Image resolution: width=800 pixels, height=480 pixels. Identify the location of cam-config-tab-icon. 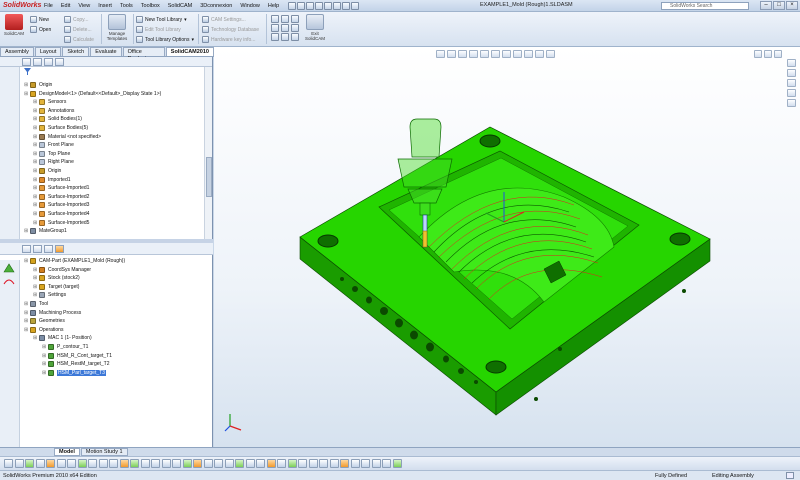
(48, 248).